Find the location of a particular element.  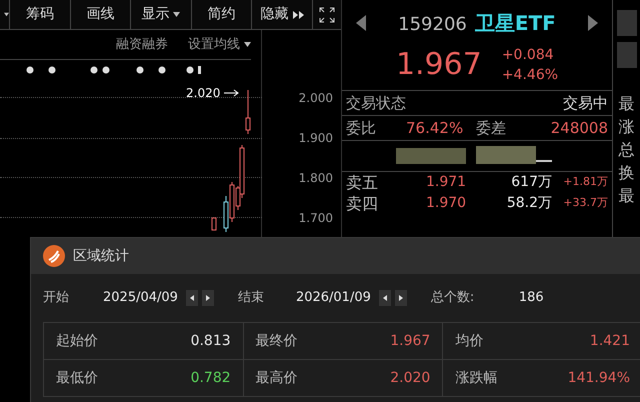

stock-code: 159206 is located at coordinates (432, 25).